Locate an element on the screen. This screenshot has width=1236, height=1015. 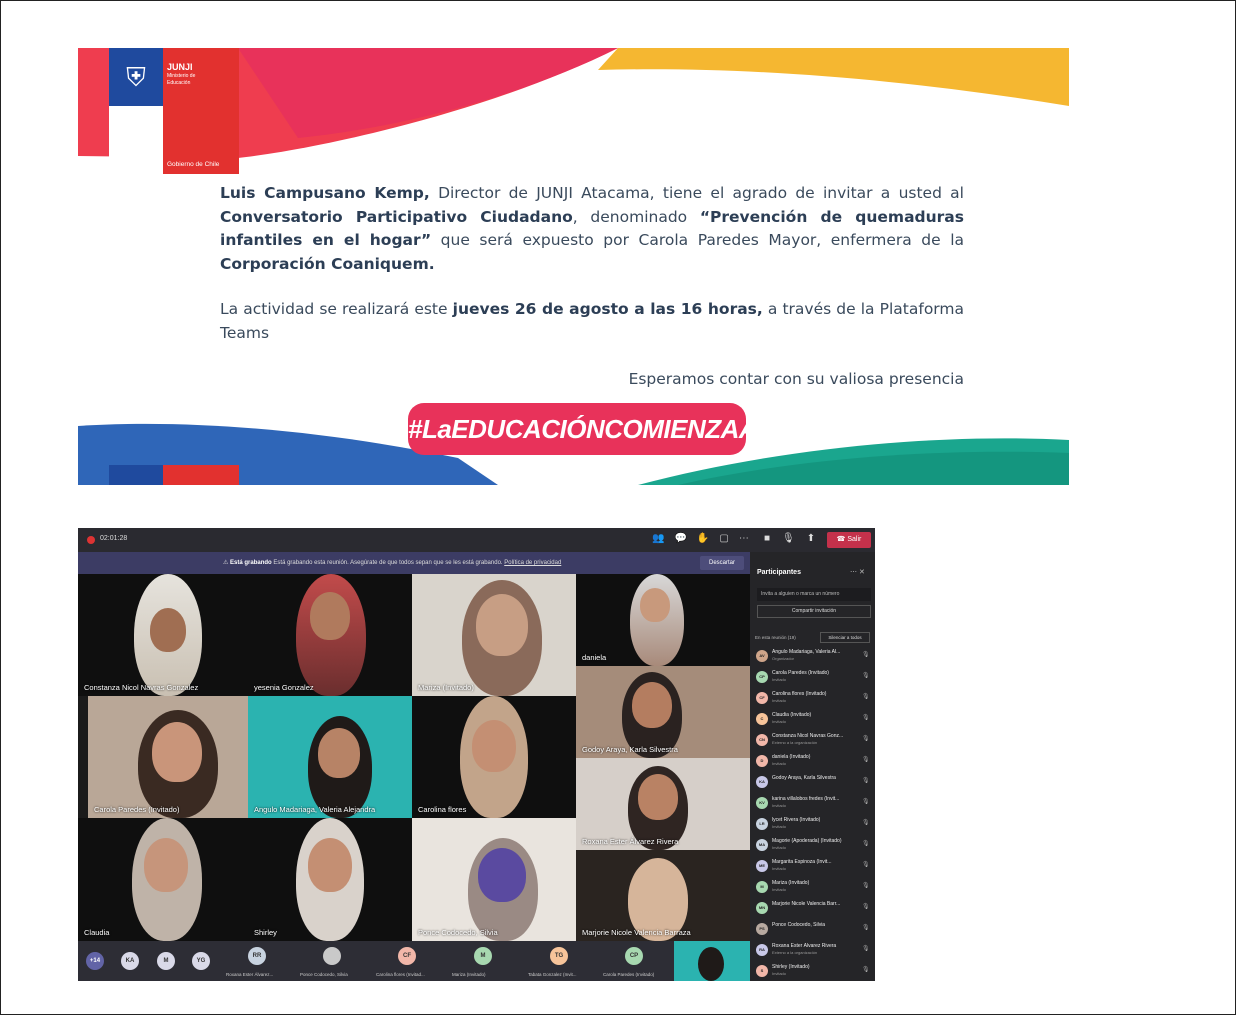
participant-name: Mariza (Invitado) is located at coordinates (791, 883).